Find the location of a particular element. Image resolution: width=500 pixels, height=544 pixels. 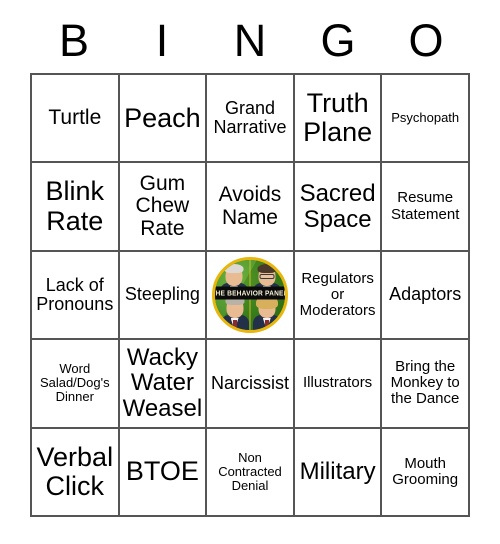

bingo-cell-label: Adaptors is located at coordinates (425, 294).